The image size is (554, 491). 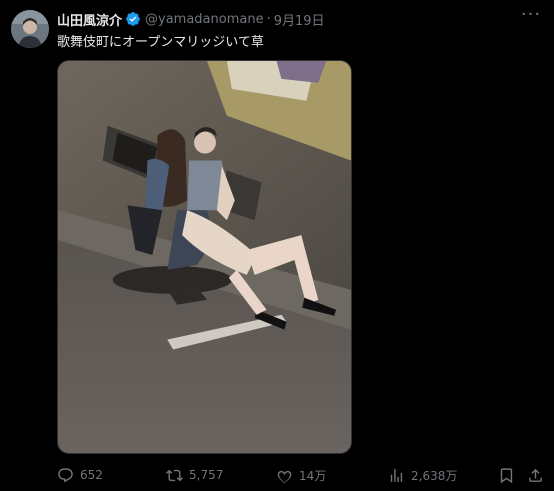 I want to click on share-icon, so click(x=535, y=475).